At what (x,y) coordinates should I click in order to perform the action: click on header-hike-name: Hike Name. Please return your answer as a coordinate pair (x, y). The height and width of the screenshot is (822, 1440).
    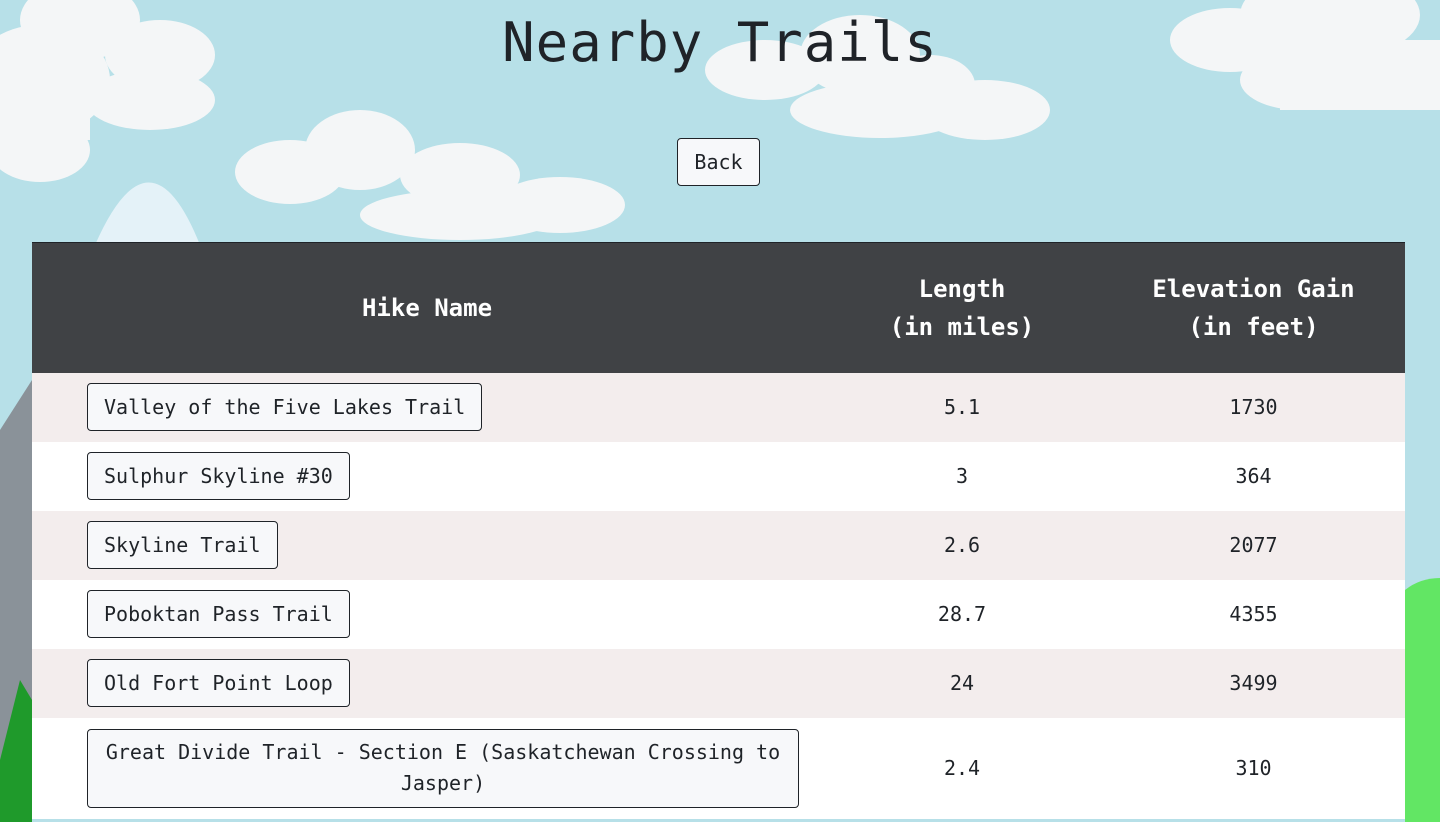
    Looking at the image, I should click on (427, 307).